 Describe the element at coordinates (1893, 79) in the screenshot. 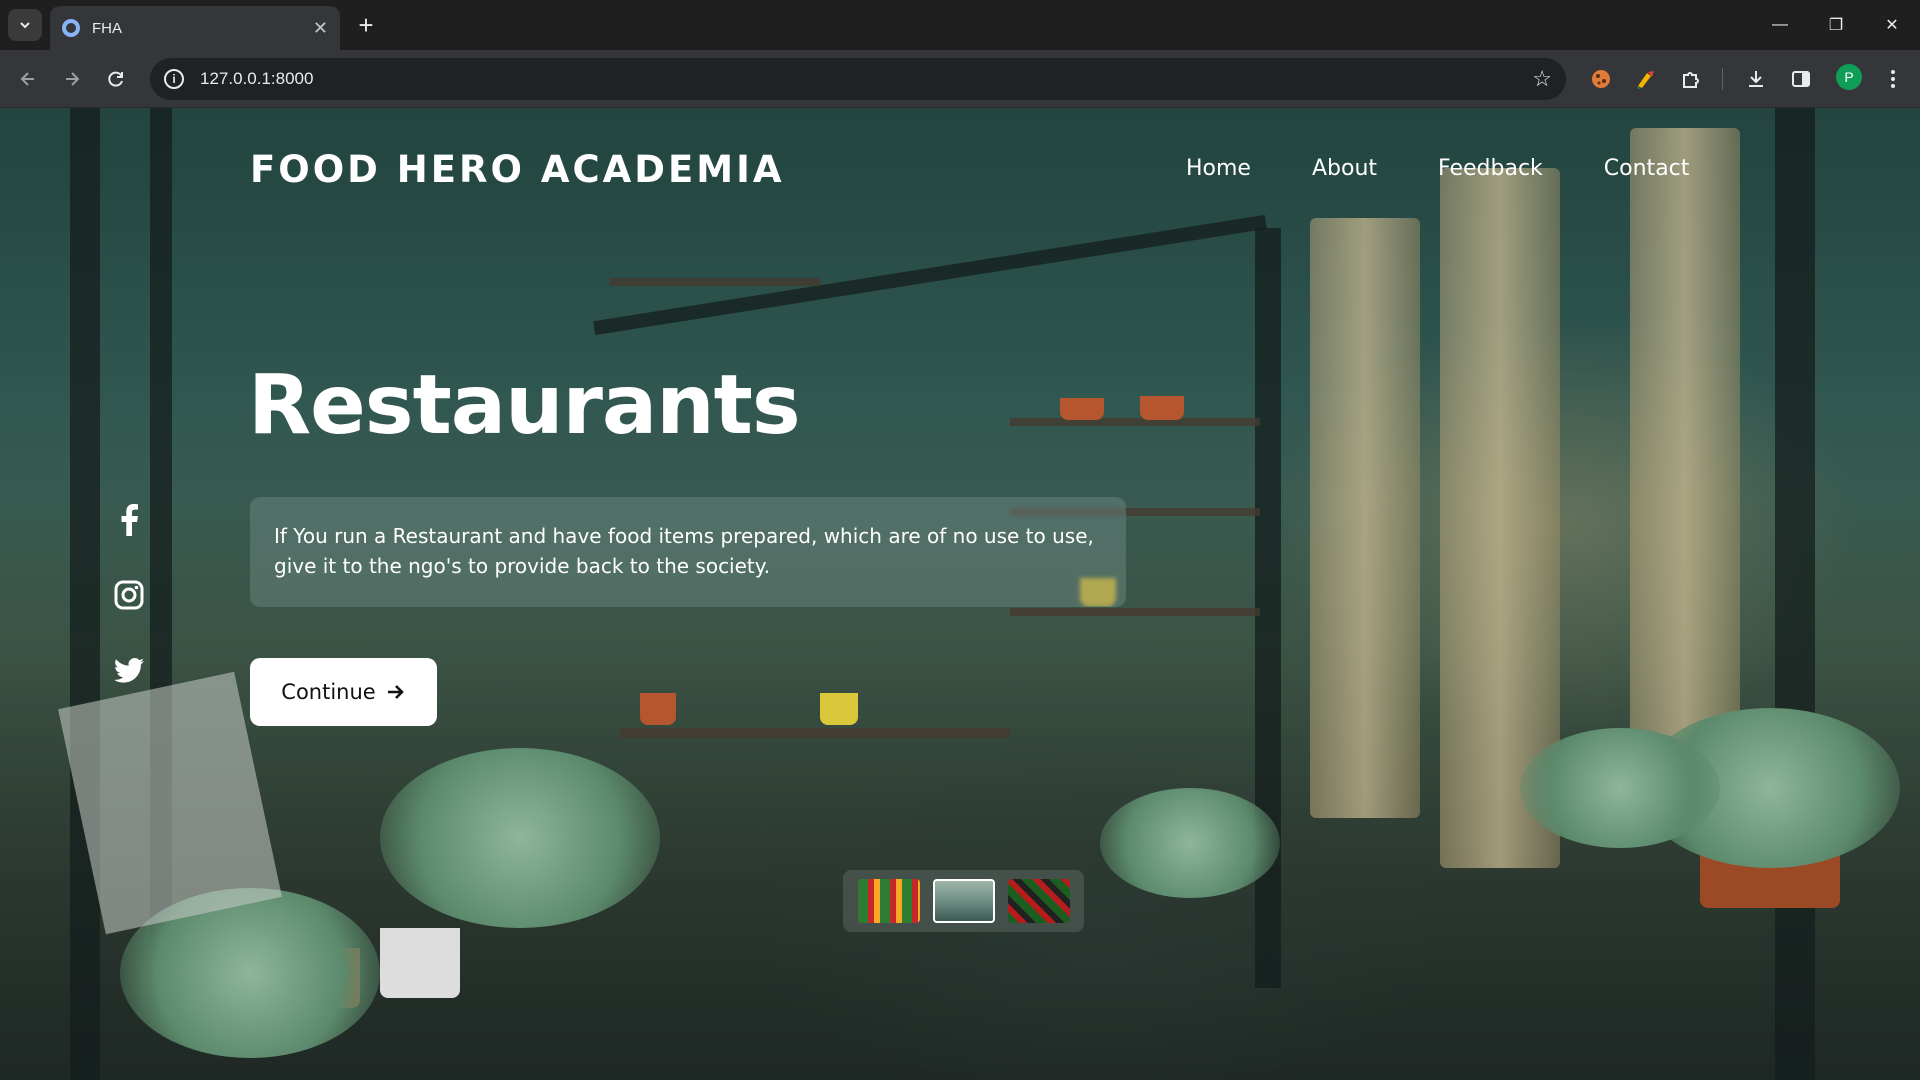

I see `more-menu-icon` at that location.